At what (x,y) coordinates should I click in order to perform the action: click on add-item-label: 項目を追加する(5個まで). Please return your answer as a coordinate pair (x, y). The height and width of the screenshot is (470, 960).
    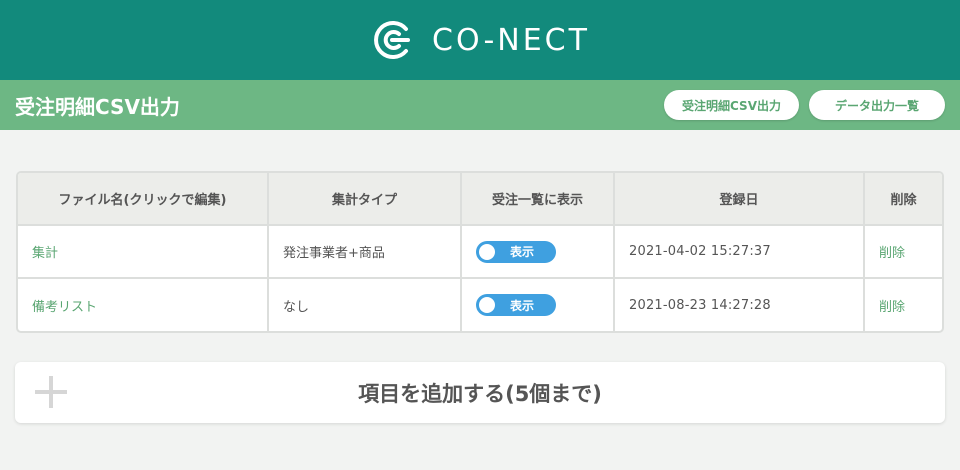
    Looking at the image, I should click on (480, 393).